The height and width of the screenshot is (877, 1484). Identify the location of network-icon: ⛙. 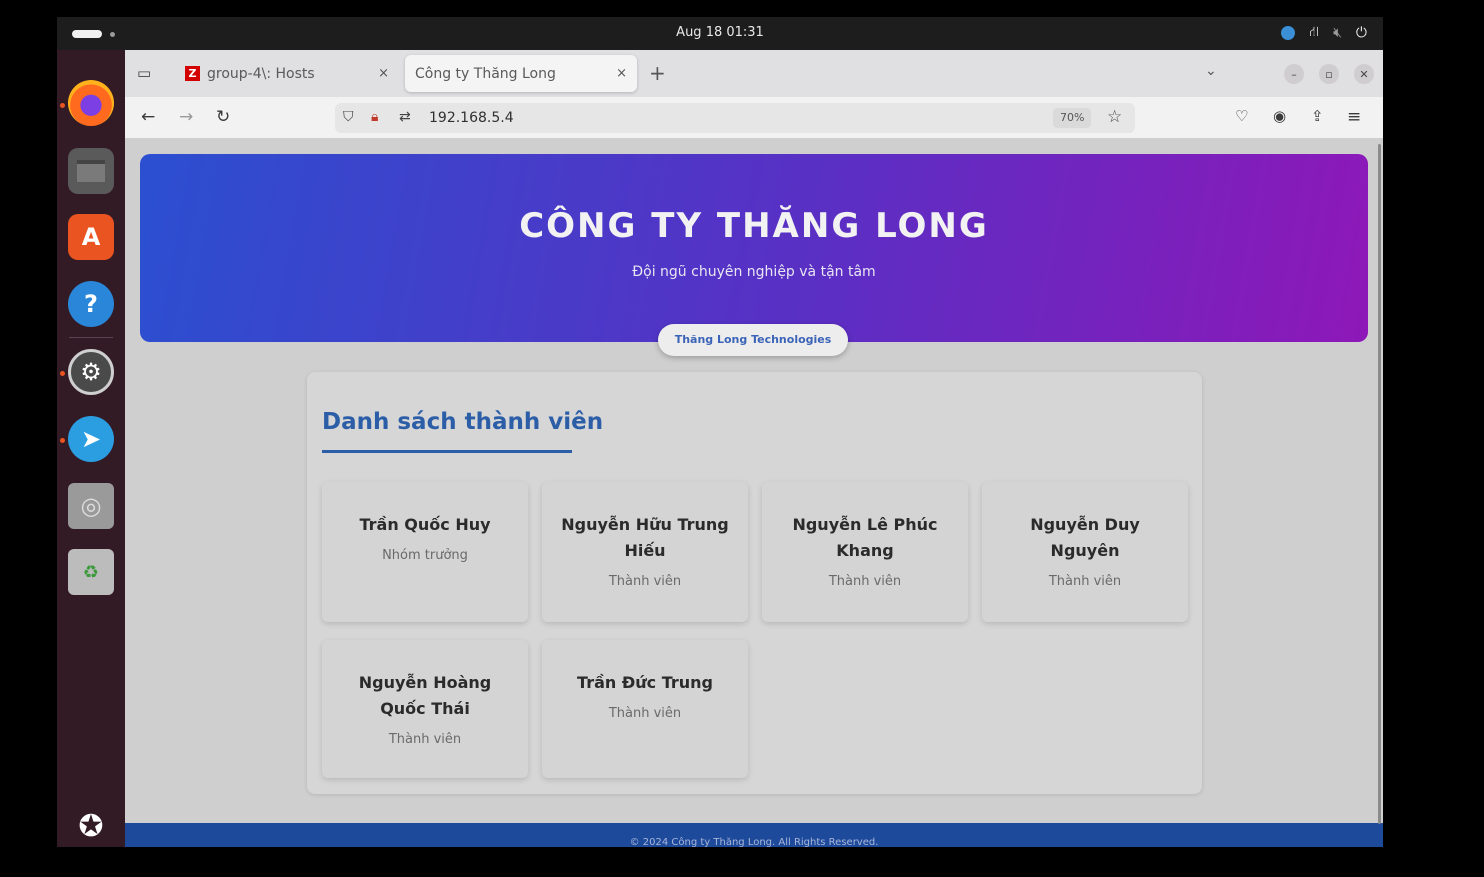
(1314, 33).